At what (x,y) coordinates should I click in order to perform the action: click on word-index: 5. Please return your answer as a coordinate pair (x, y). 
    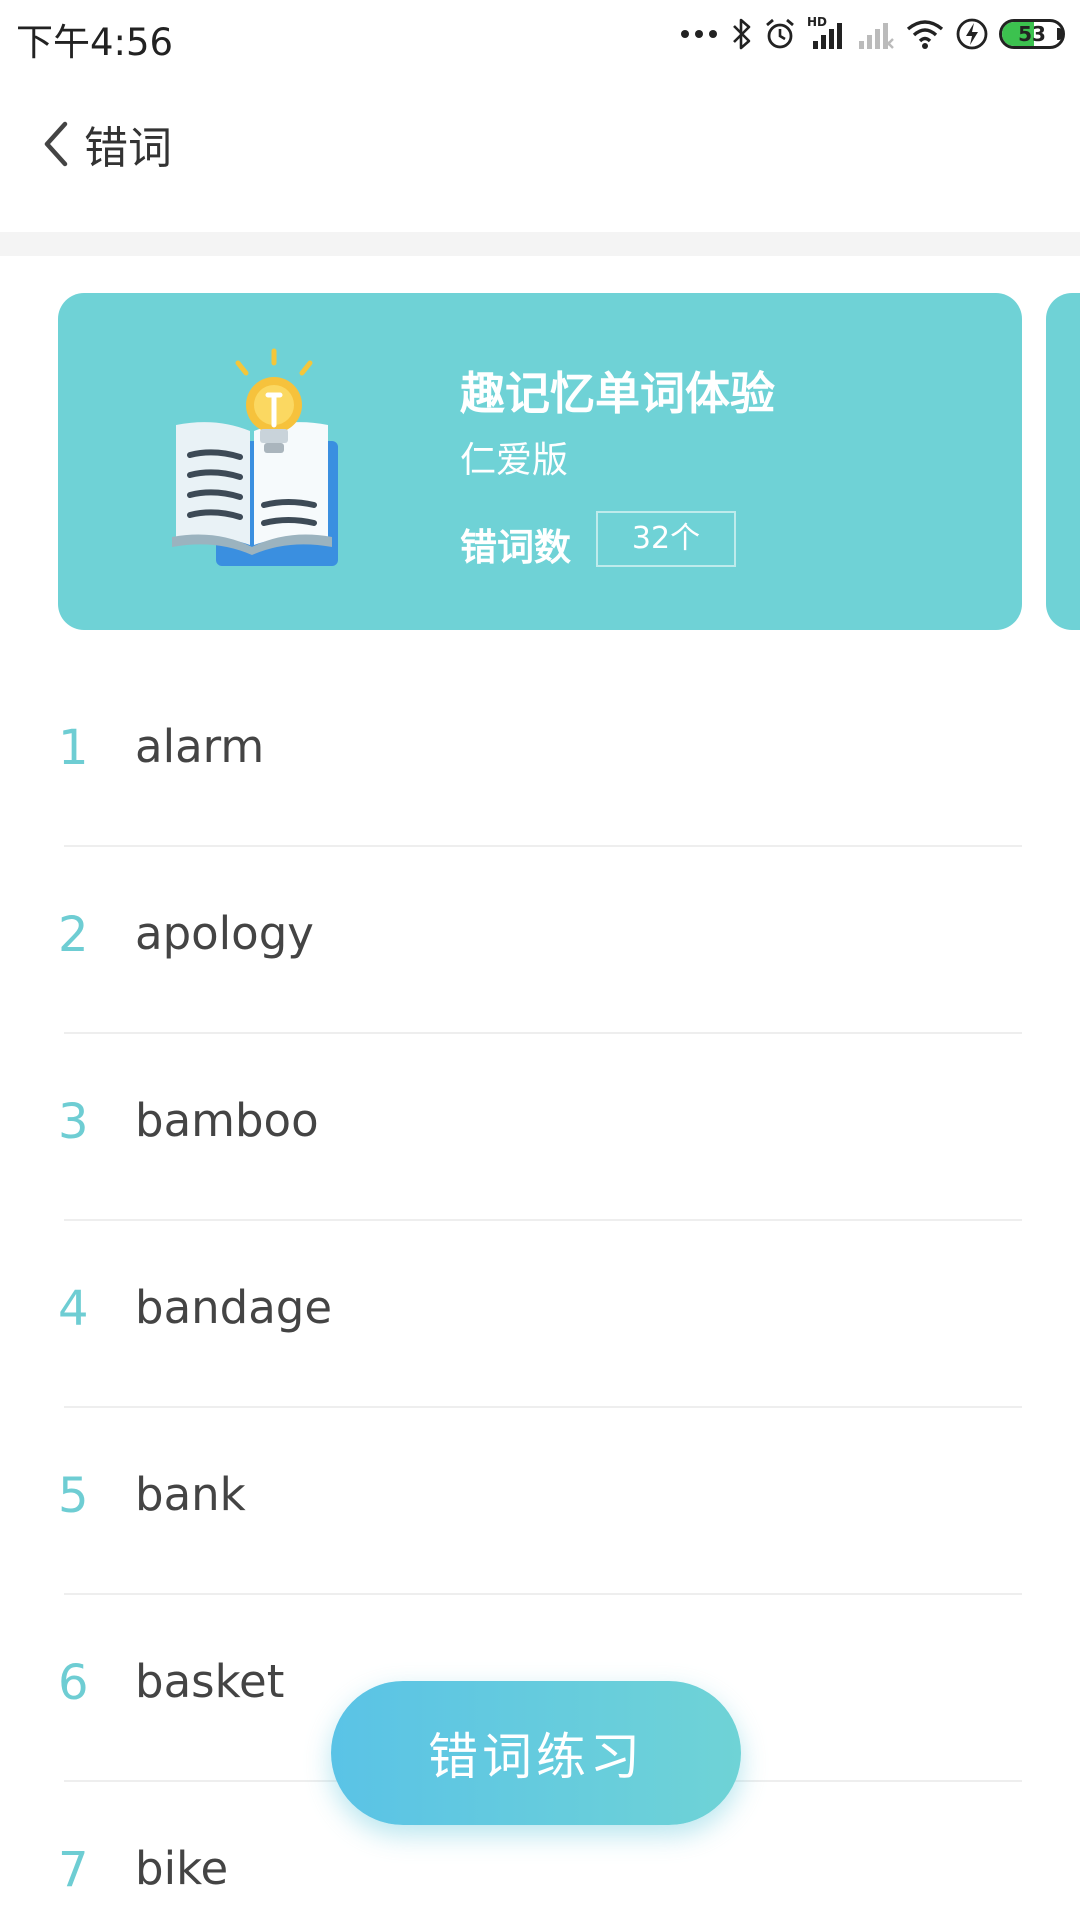
    Looking at the image, I should click on (73, 1496).